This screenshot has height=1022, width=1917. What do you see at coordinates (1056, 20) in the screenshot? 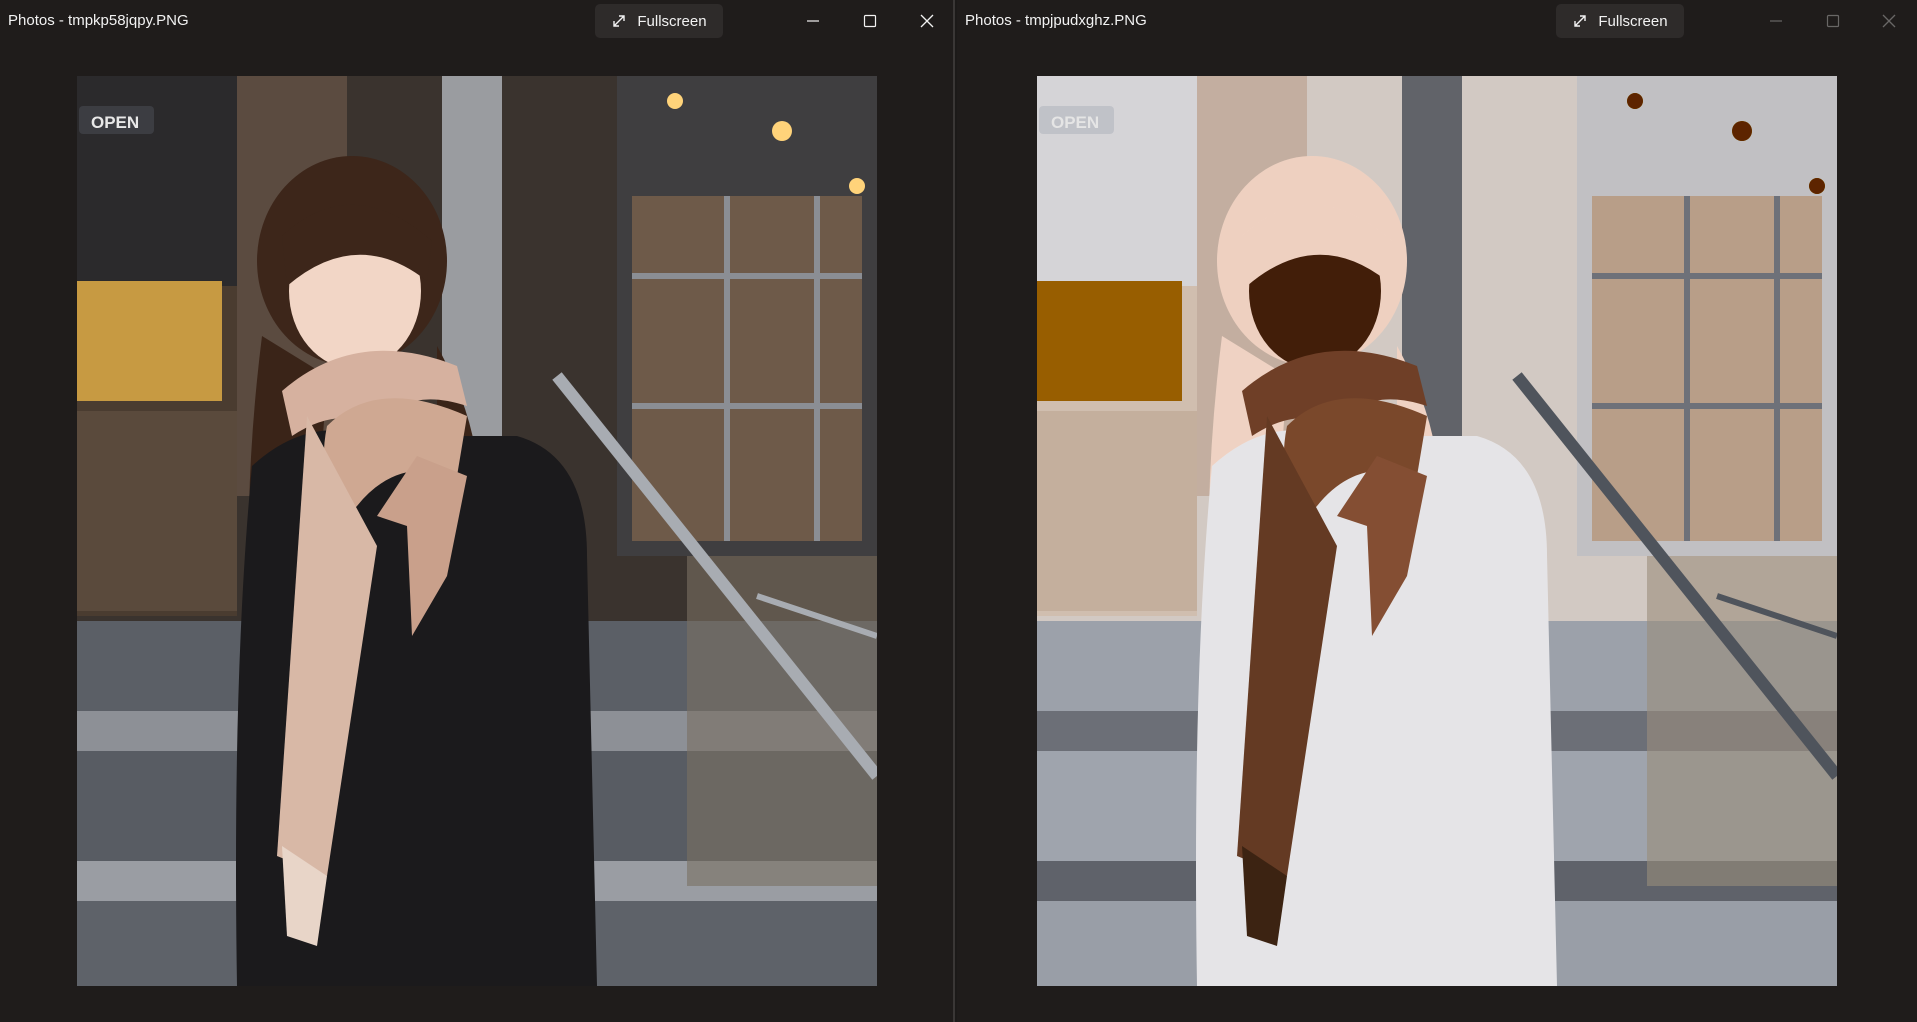
I see `window-title: Photos - tmpjpudxghz.PNG` at bounding box center [1056, 20].